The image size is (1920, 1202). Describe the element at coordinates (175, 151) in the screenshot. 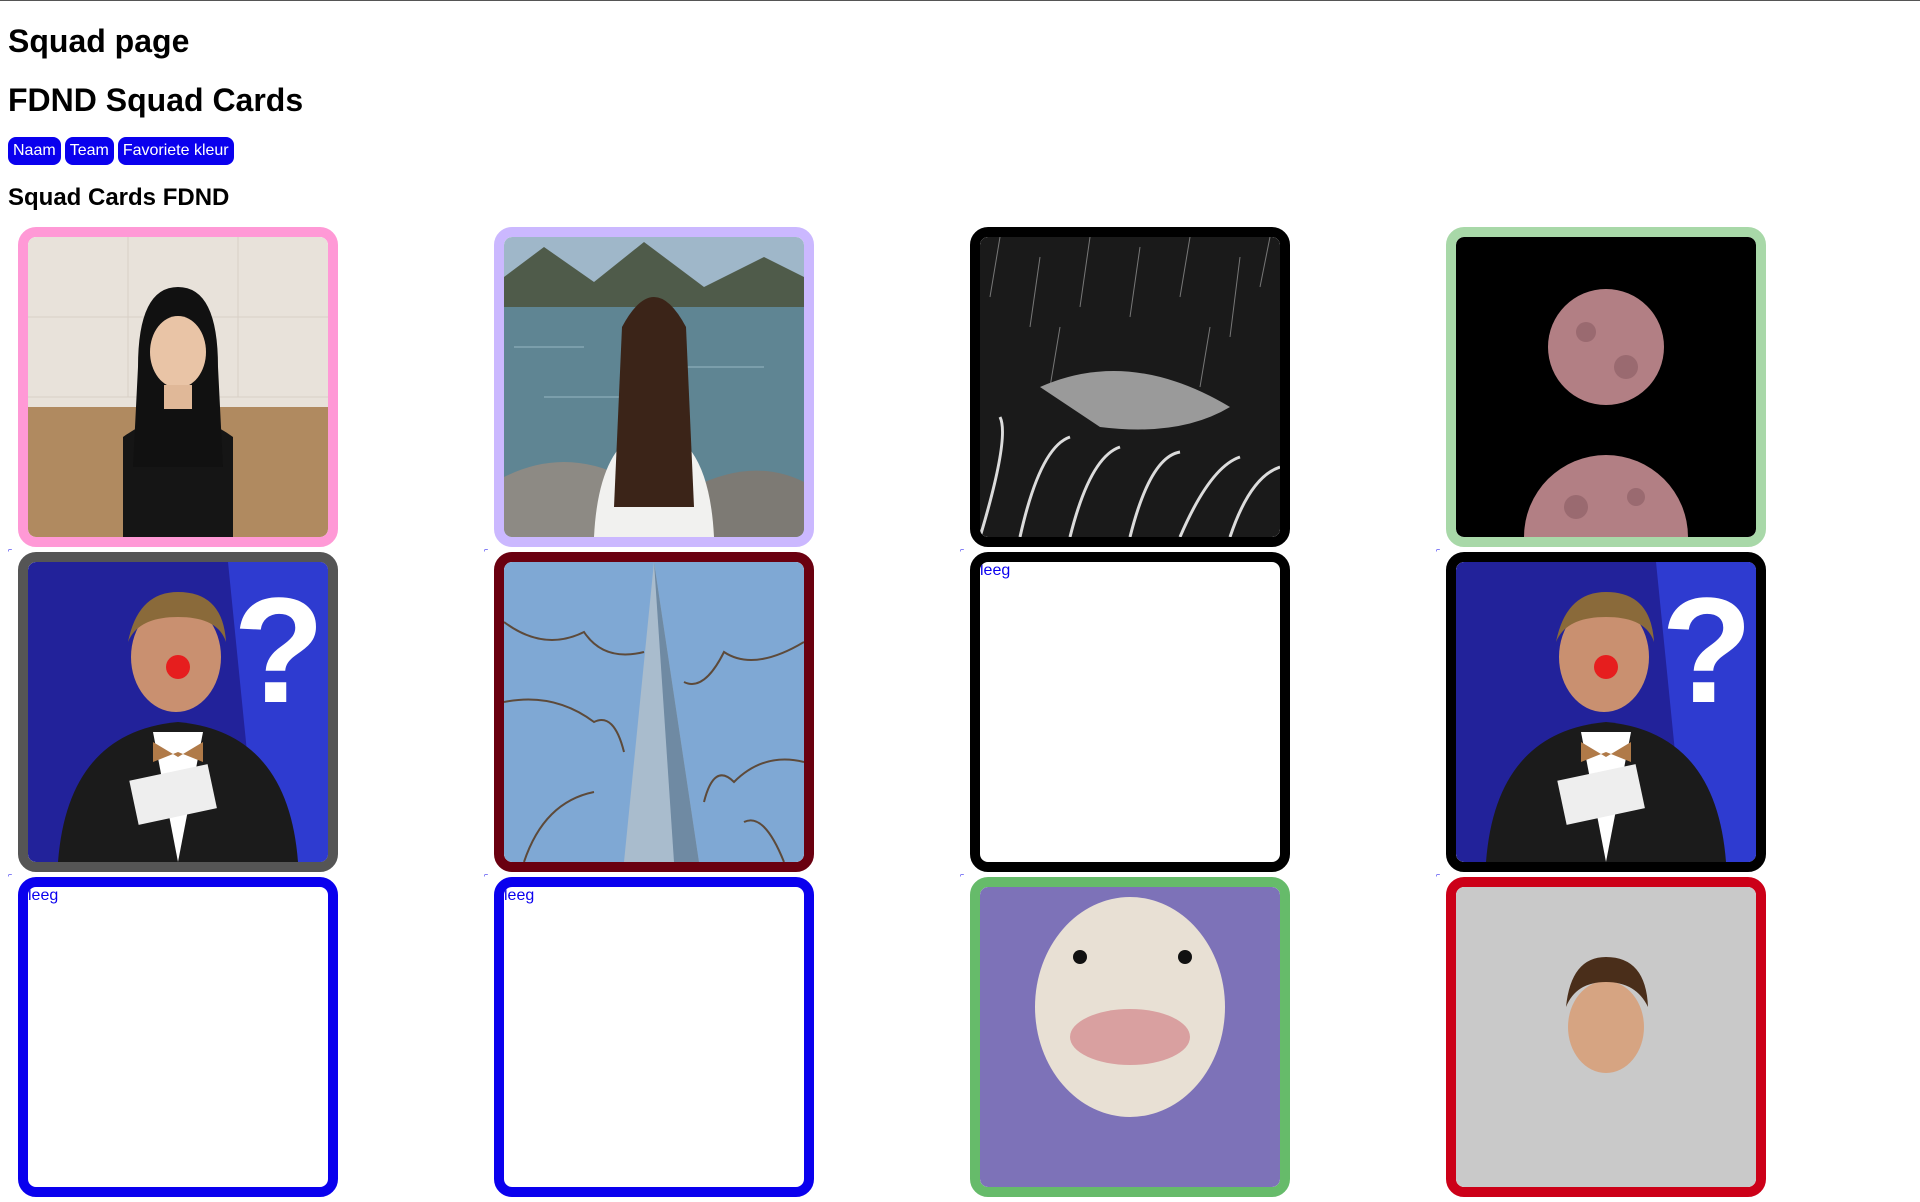

I see `filter-favoriete-kleur-button: Favoriete kleur` at that location.